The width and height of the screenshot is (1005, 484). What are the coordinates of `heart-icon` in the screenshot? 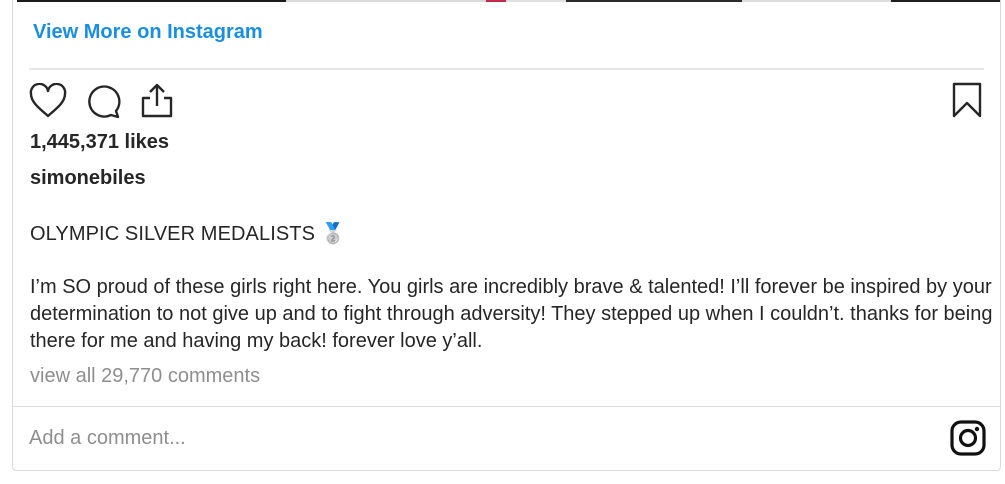 It's located at (48, 101).